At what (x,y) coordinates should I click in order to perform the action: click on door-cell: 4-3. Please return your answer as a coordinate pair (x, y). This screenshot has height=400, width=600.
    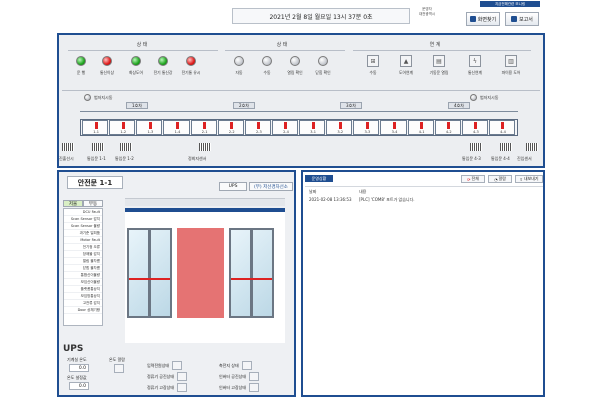
    Looking at the image, I should click on (474, 127).